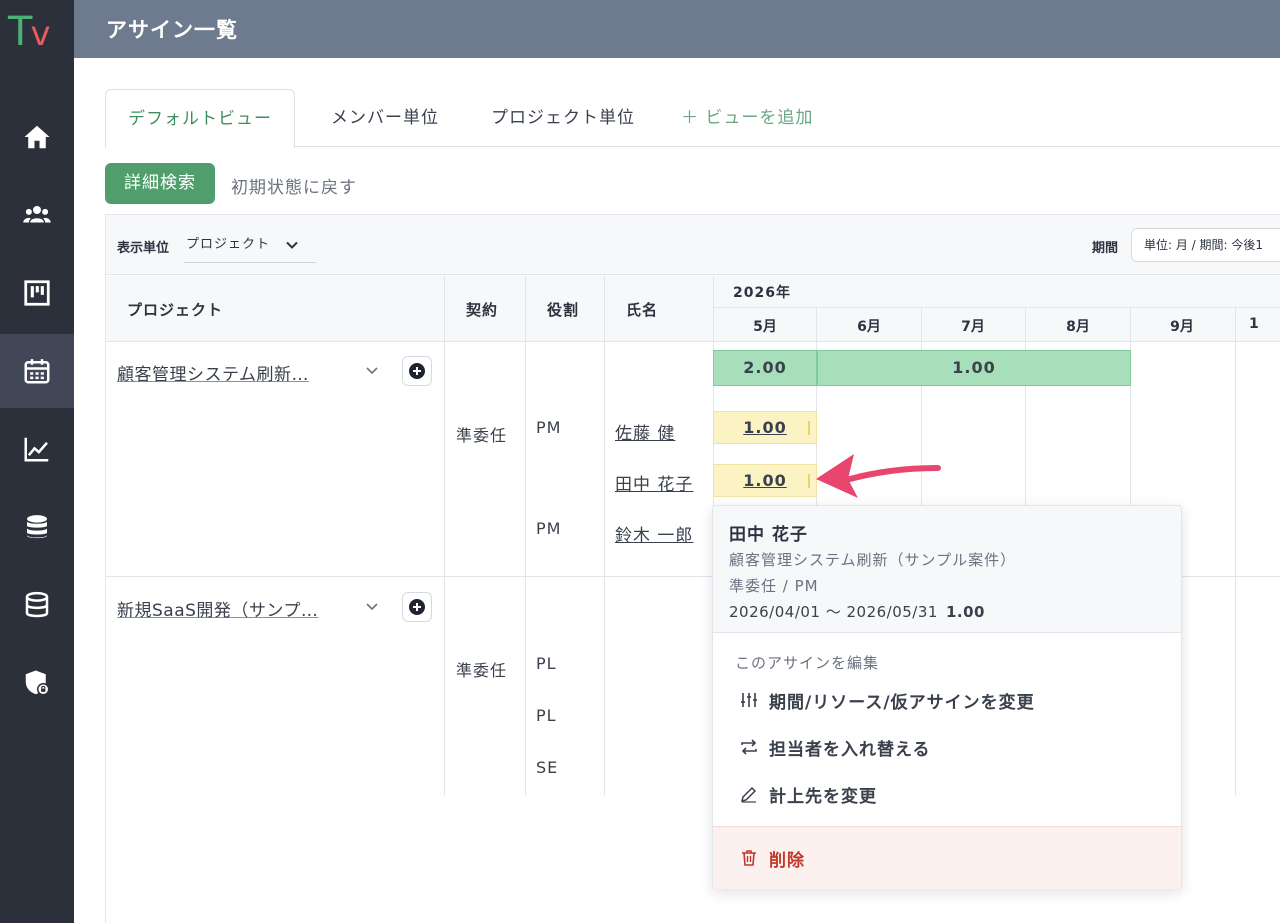  What do you see at coordinates (869, 327) in the screenshot?
I see `month-6: 6月` at bounding box center [869, 327].